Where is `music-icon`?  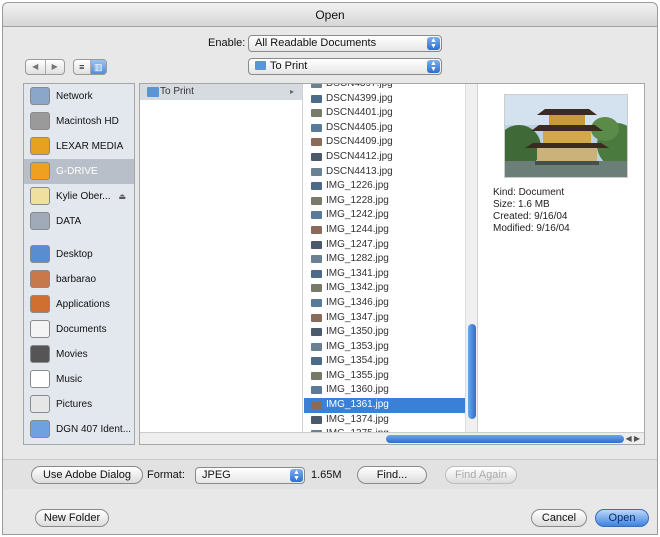 music-icon is located at coordinates (40, 379).